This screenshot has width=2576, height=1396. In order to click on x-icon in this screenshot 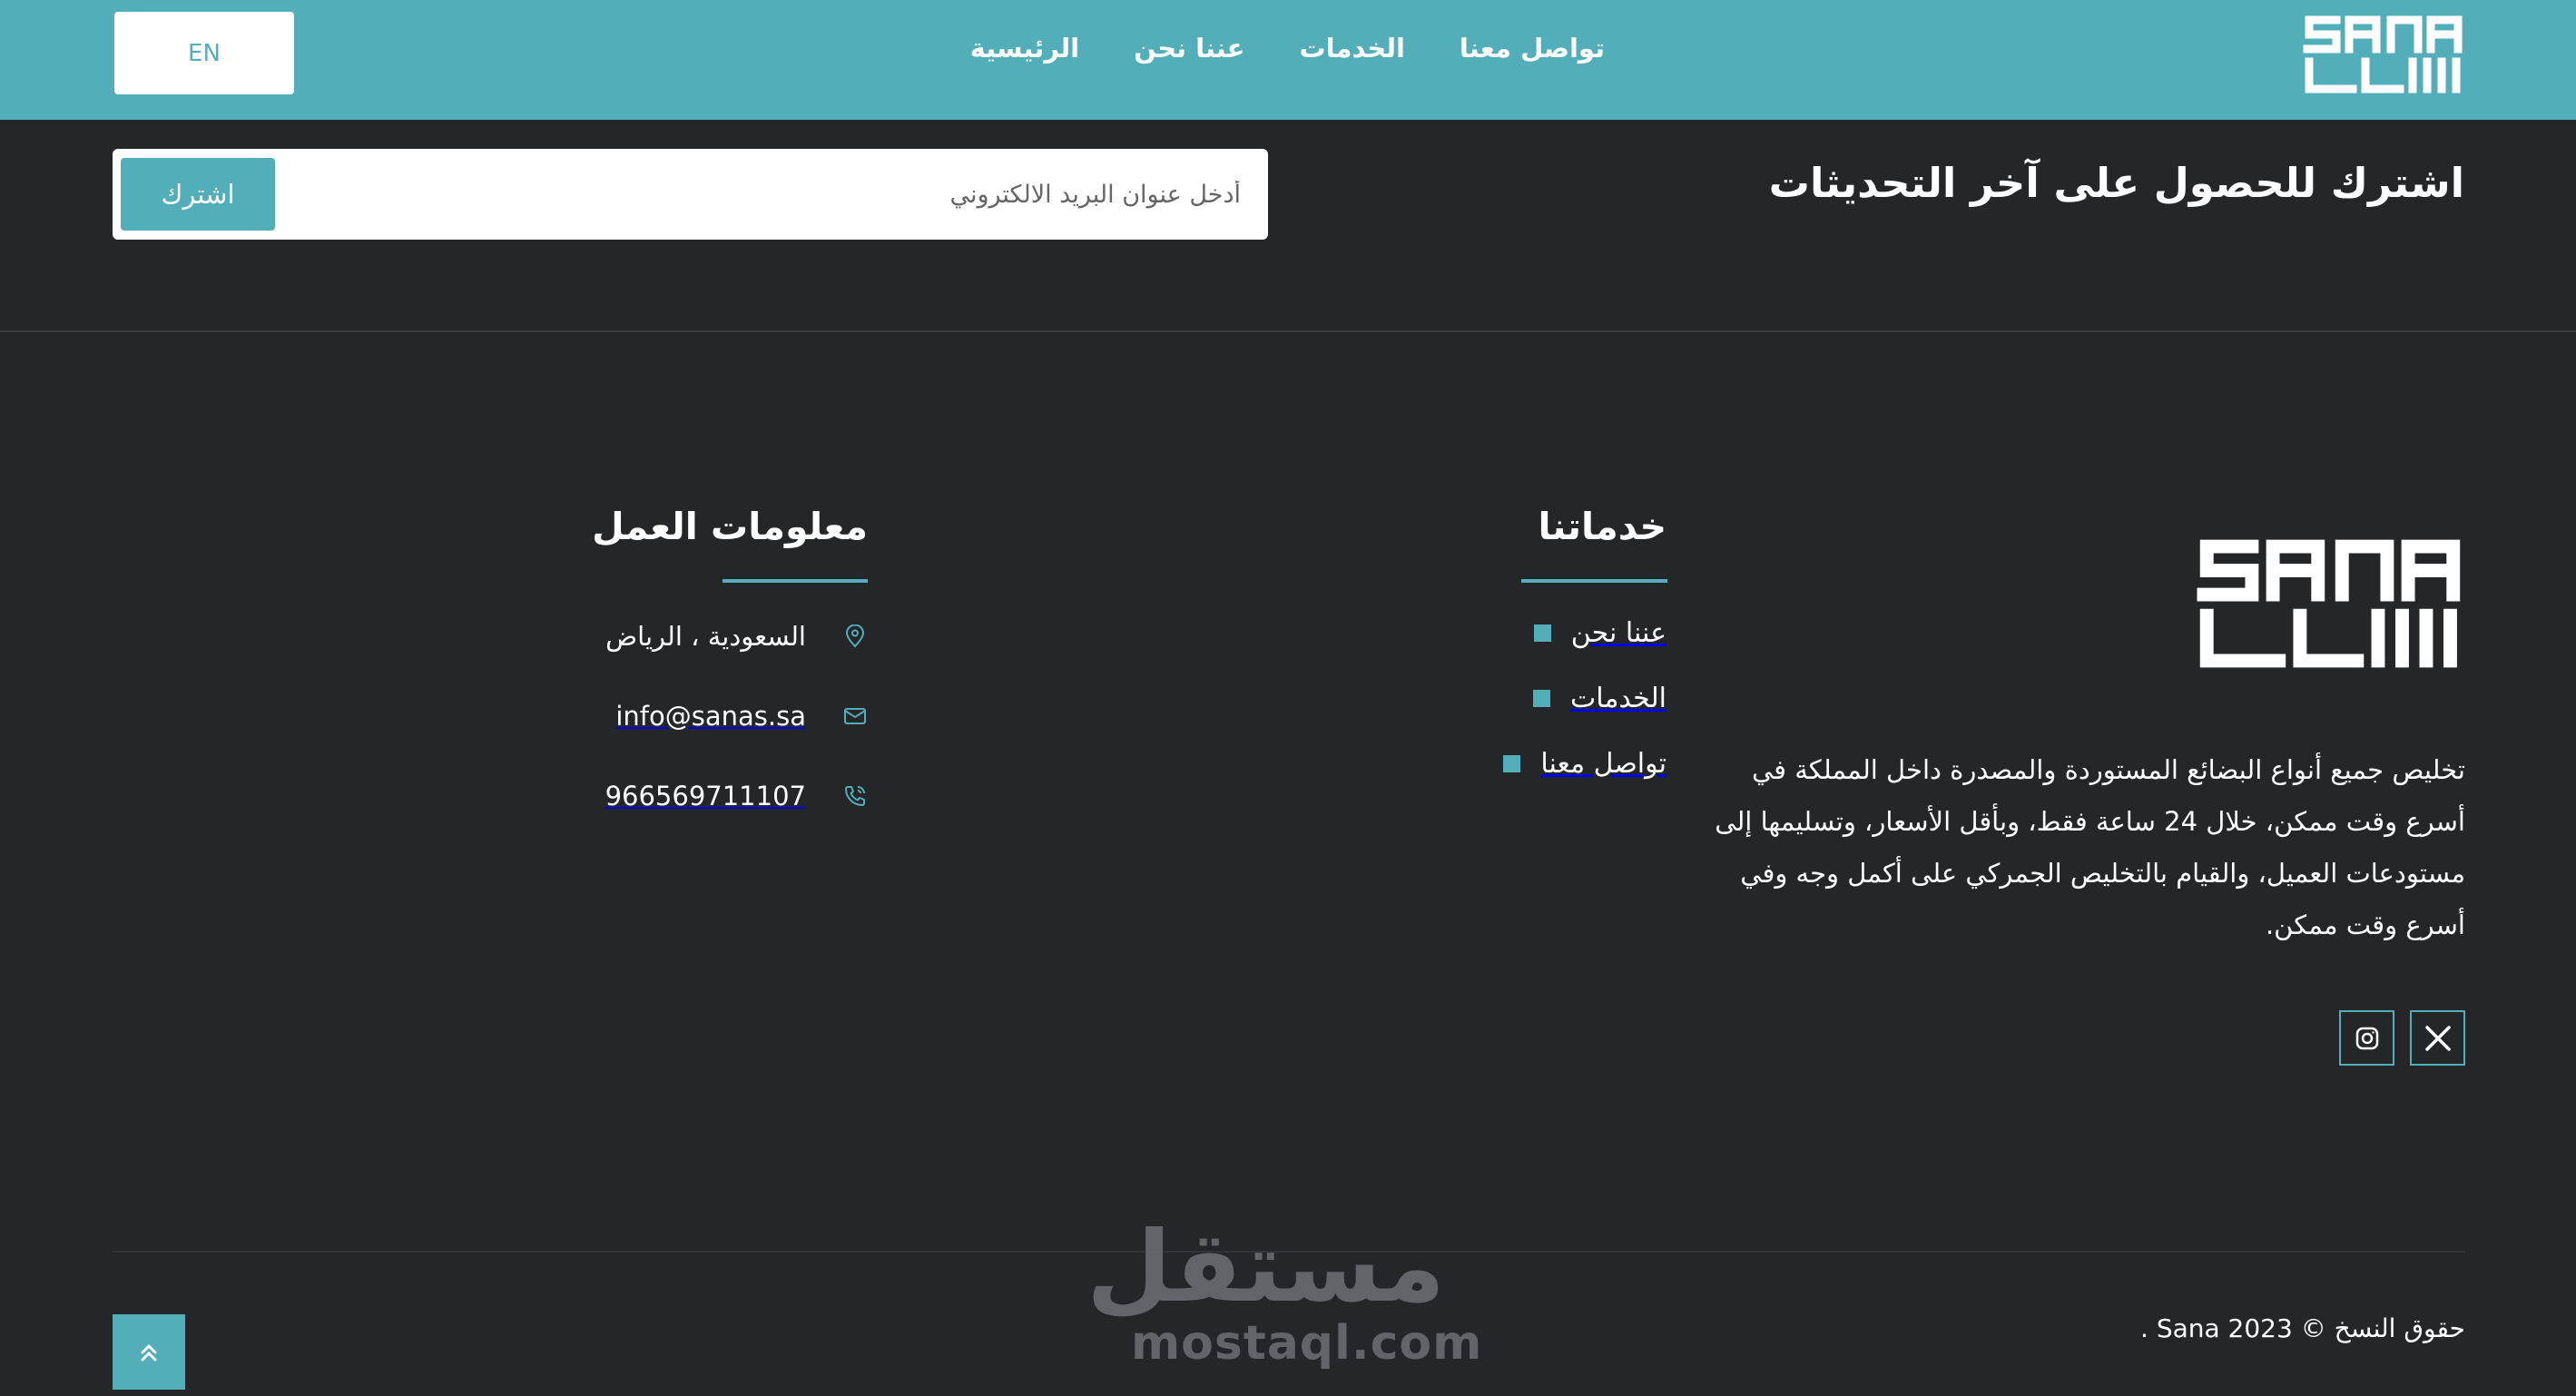, I will do `click(2437, 1038)`.